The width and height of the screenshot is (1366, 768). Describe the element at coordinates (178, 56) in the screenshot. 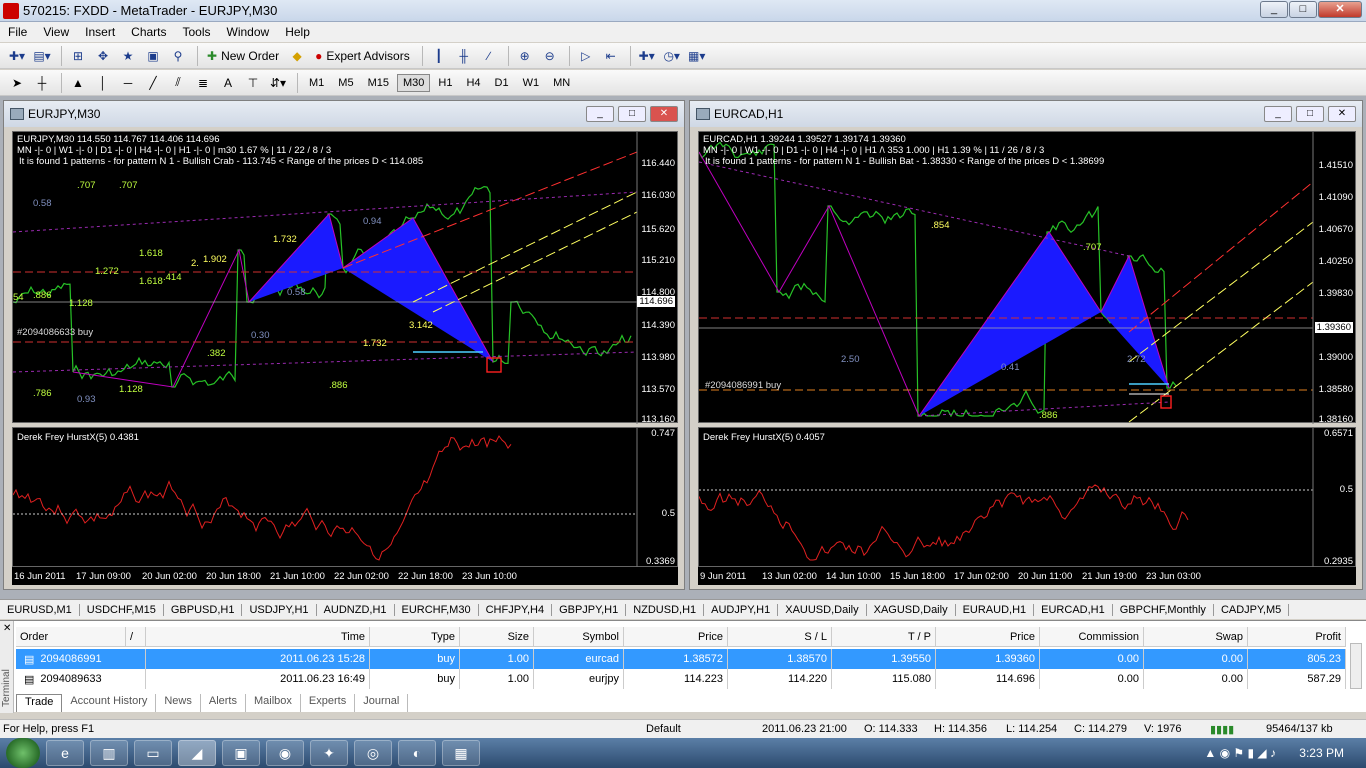

I see `strategy-tester-icon: ⚲` at that location.